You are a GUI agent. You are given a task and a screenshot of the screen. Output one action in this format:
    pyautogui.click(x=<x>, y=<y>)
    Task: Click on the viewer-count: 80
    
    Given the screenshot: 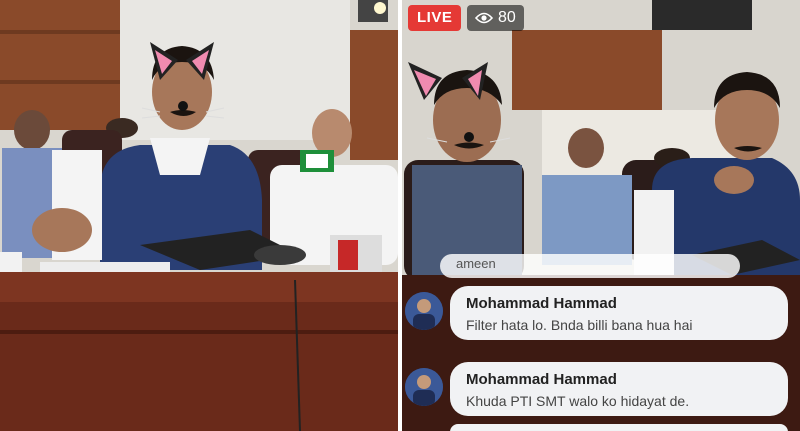 What is the action you would take?
    pyautogui.click(x=507, y=17)
    